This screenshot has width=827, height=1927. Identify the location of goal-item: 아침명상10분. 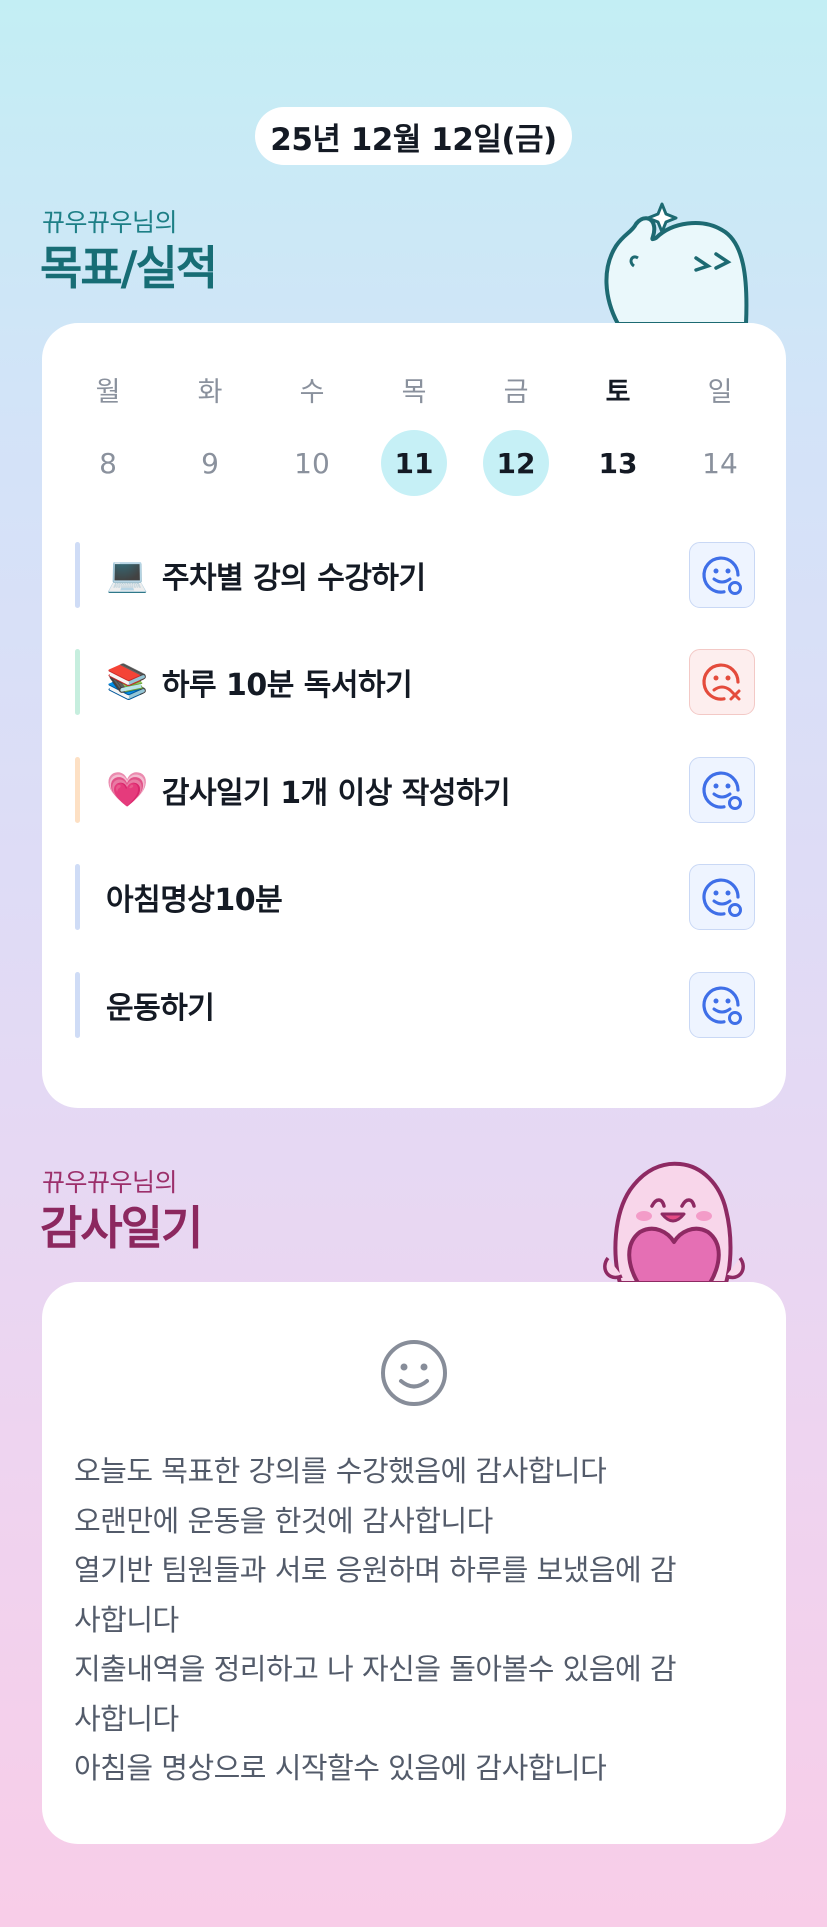
(415, 897).